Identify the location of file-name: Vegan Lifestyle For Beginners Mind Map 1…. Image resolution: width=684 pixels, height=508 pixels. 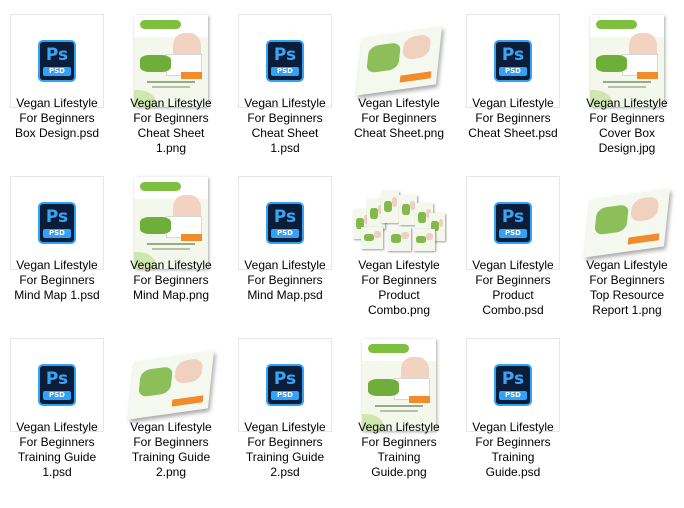
(57, 280).